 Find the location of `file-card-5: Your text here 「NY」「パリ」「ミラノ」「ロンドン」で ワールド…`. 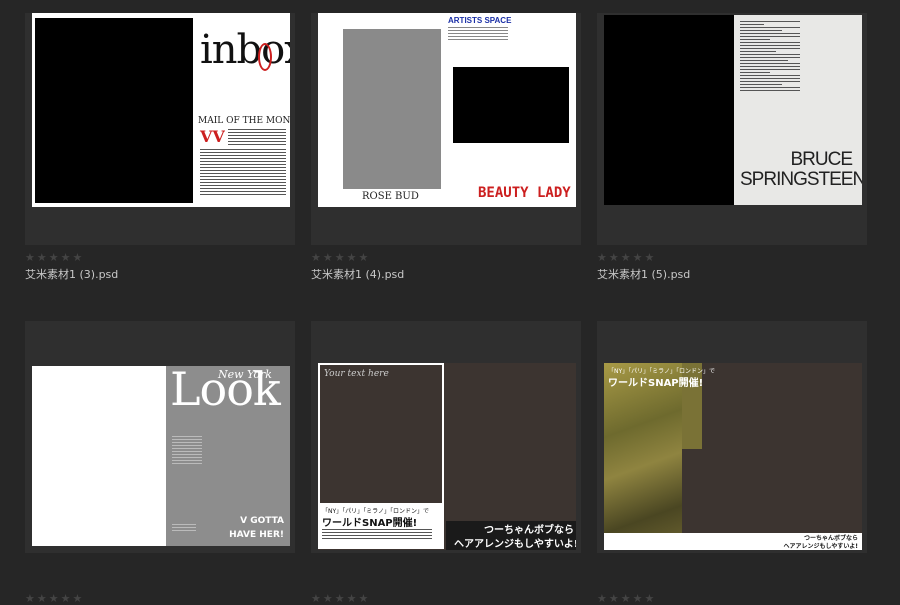

file-card-5: Your text here 「NY」「パリ」「ミラノ」「ロンドン」で ワールド… is located at coordinates (446, 462).